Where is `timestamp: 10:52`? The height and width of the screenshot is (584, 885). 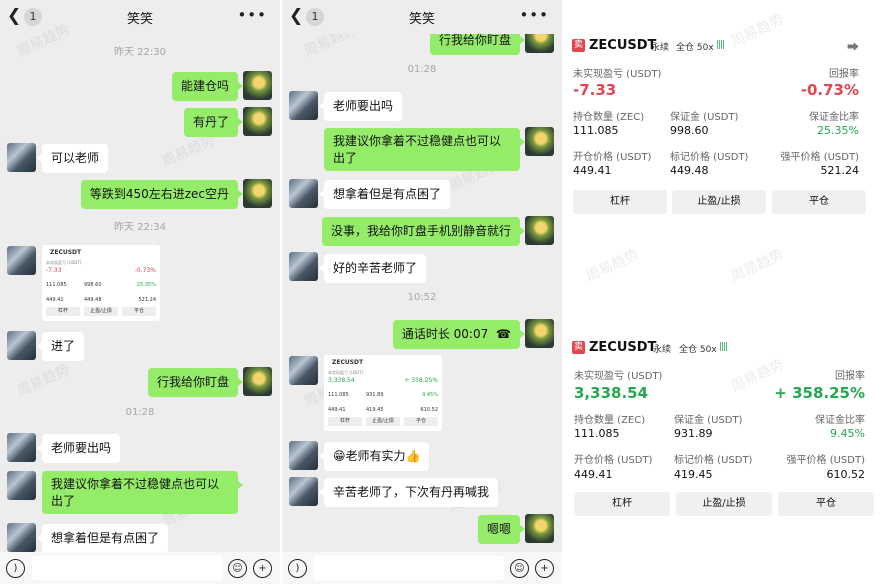
timestamp: 10:52 is located at coordinates (422, 297).